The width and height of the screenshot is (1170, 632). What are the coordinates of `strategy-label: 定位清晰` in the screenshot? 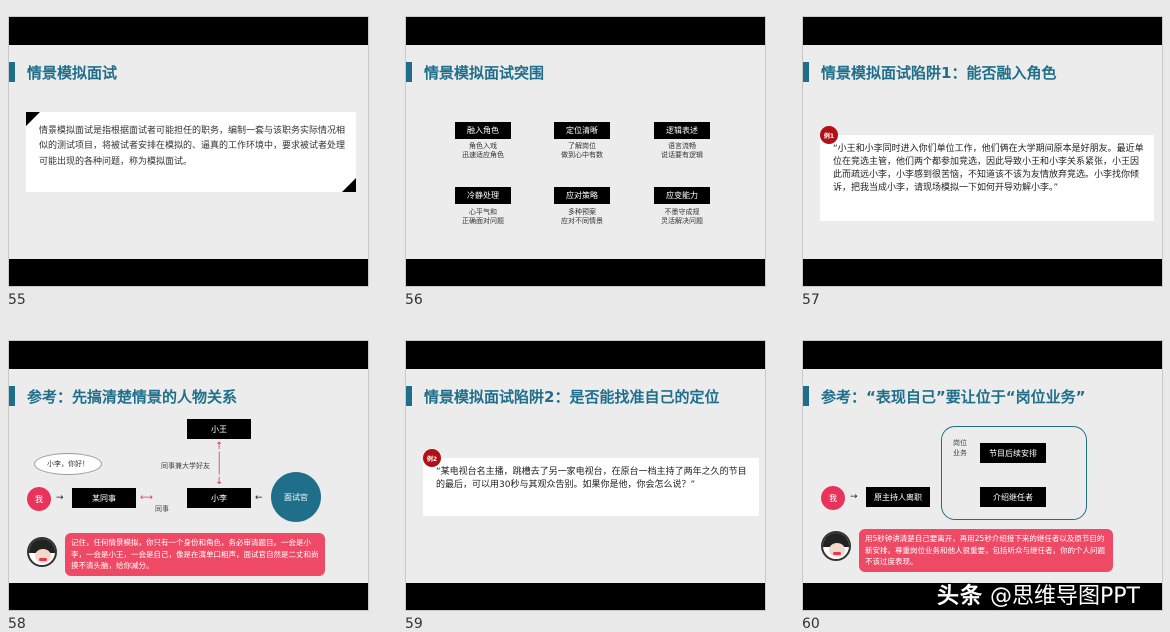 It's located at (582, 130).